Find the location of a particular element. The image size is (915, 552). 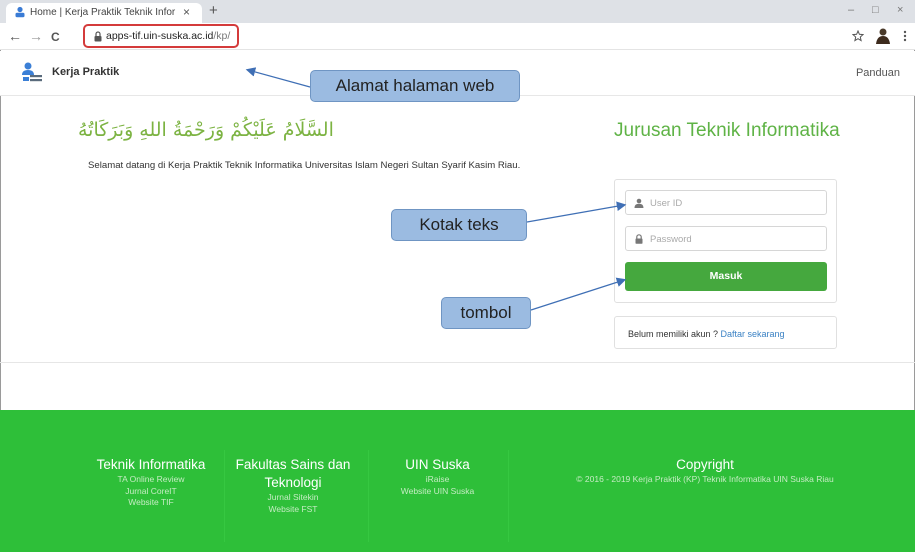

back-arrow-icon: ← is located at coordinates (15, 36).